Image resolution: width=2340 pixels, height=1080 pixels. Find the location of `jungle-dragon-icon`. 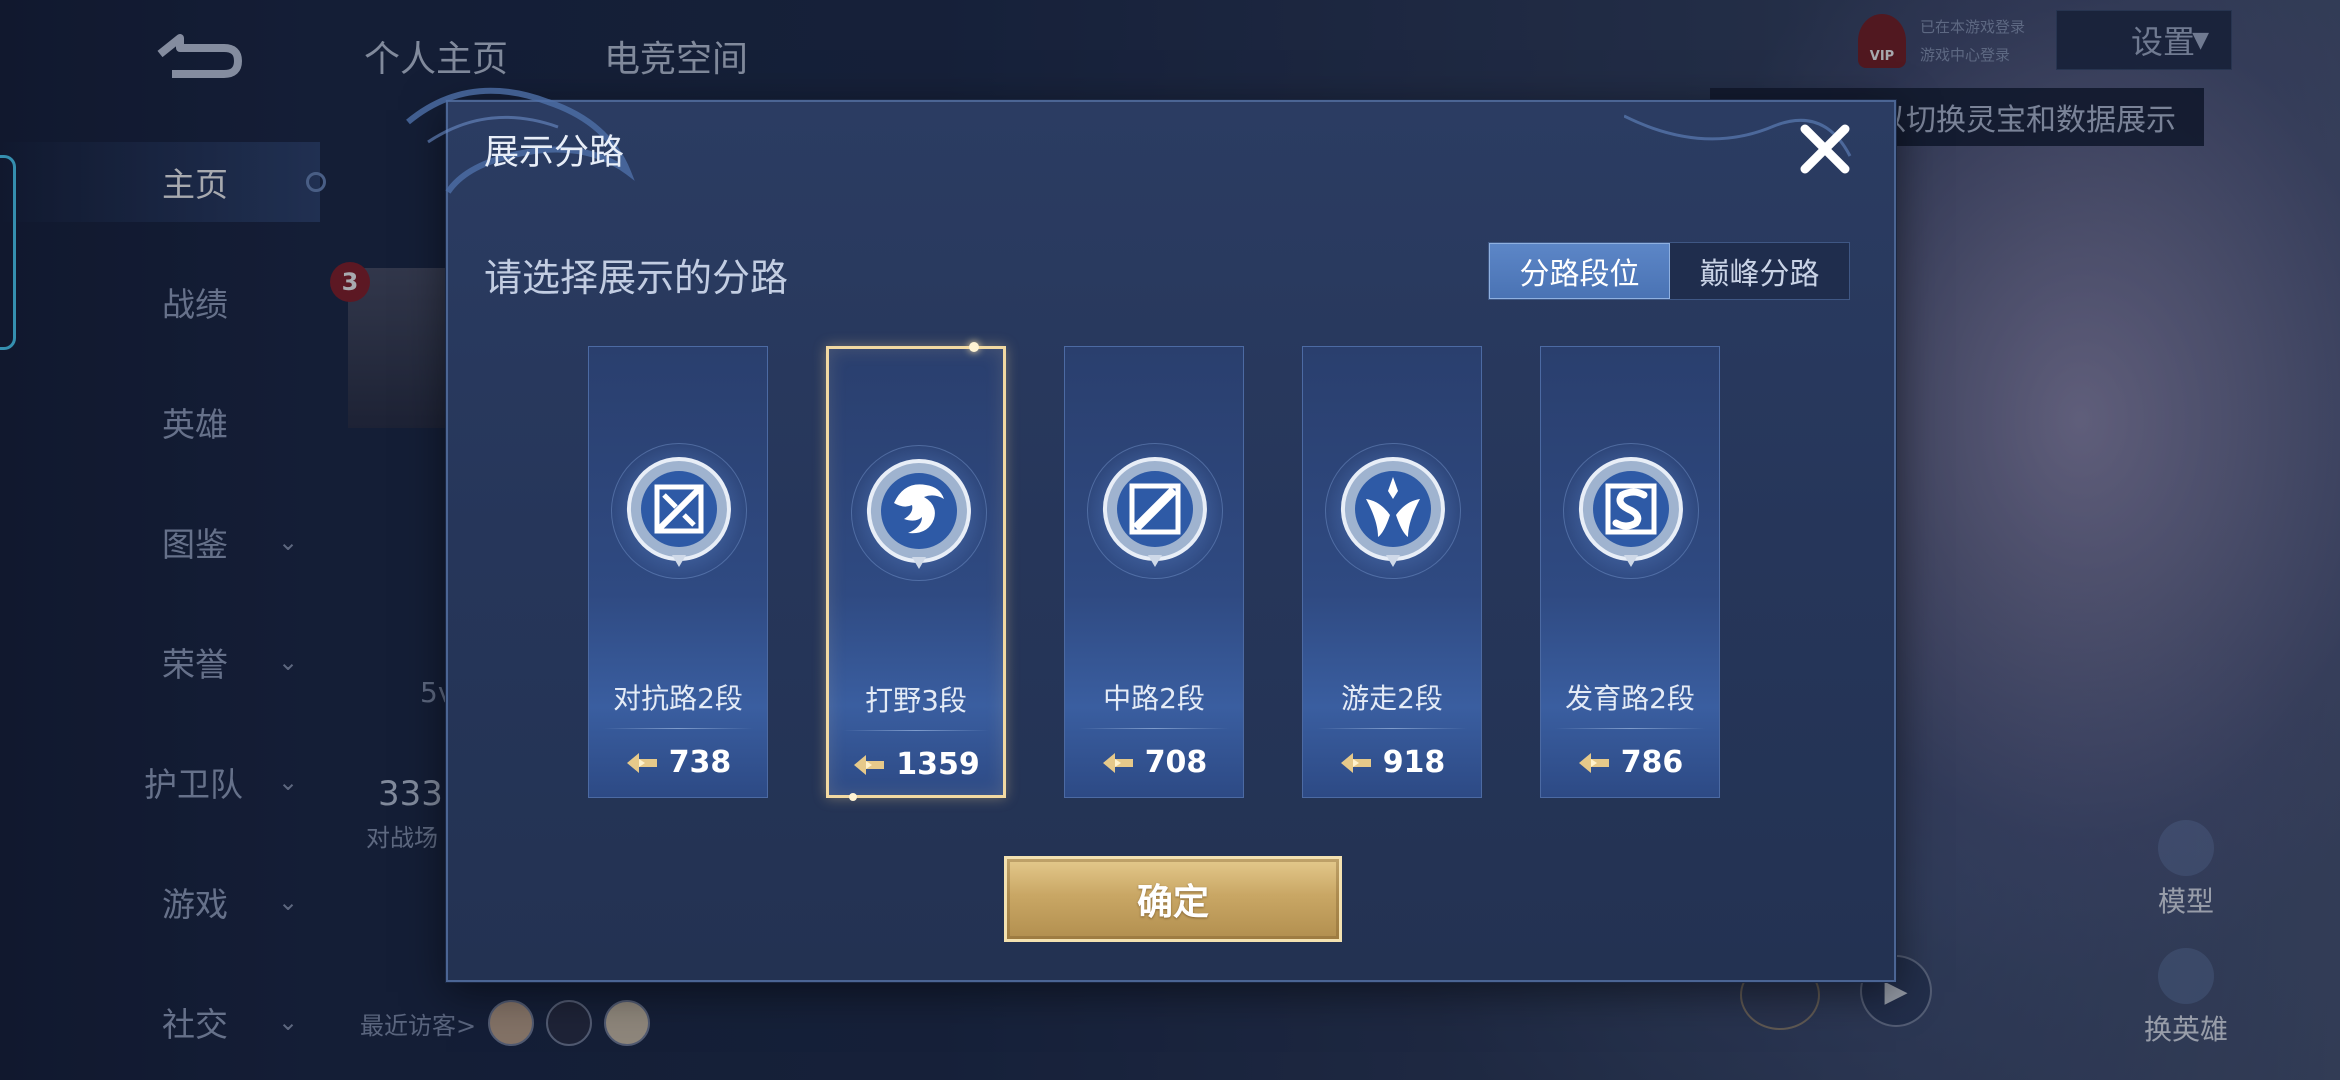

jungle-dragon-icon is located at coordinates (919, 514).